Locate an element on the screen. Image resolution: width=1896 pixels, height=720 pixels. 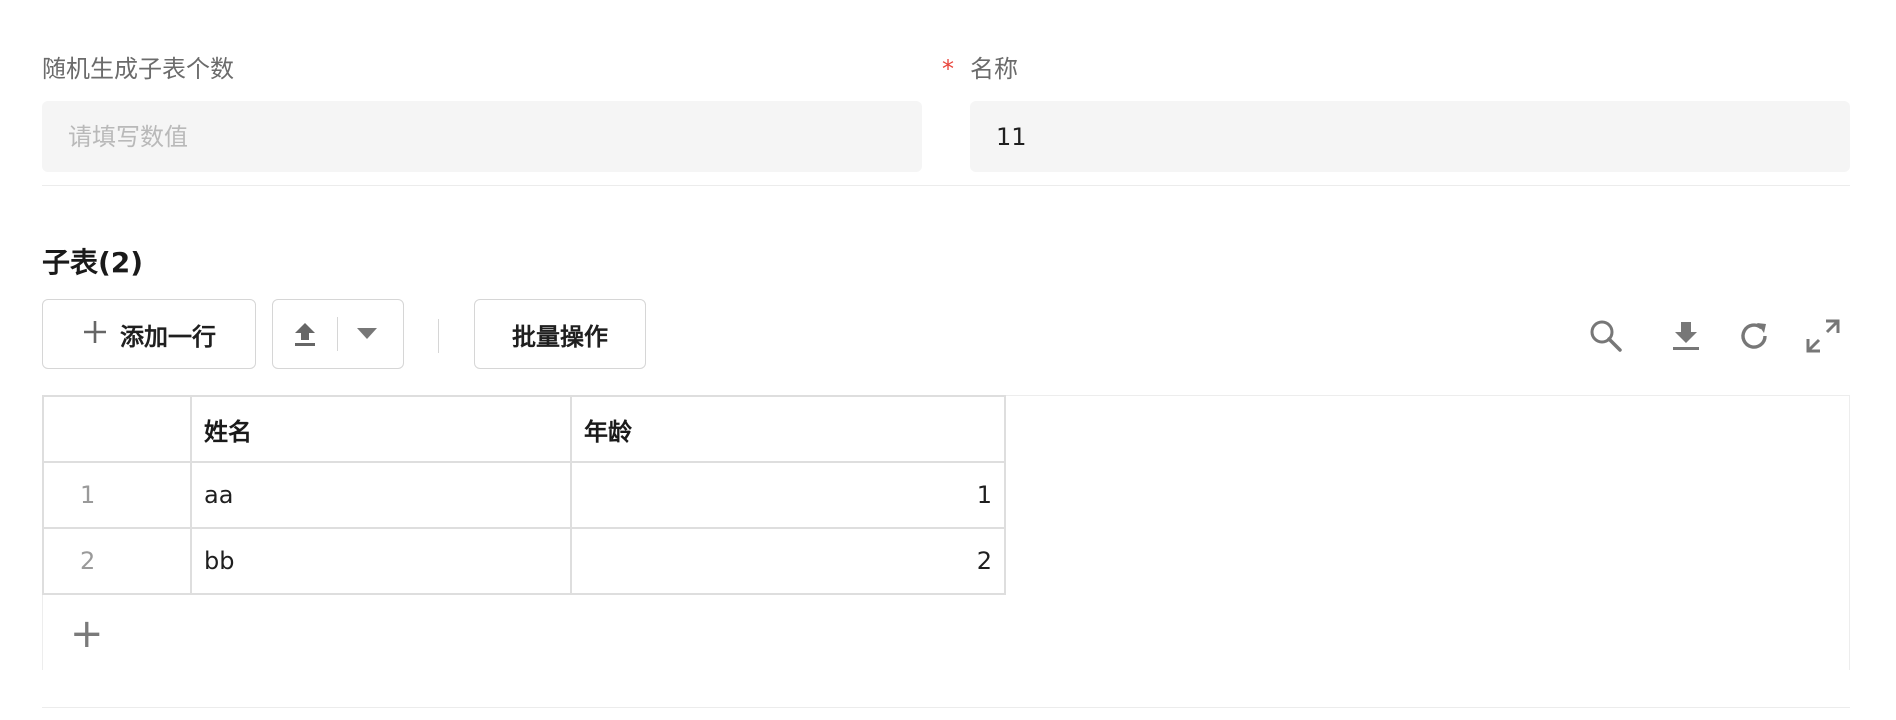
column-header-name: 姓名 is located at coordinates (381, 429).